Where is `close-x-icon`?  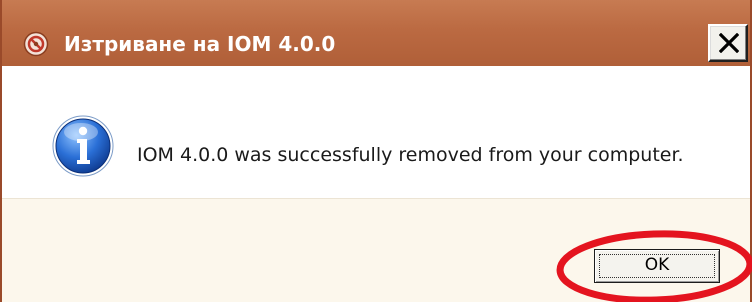 close-x-icon is located at coordinates (729, 43).